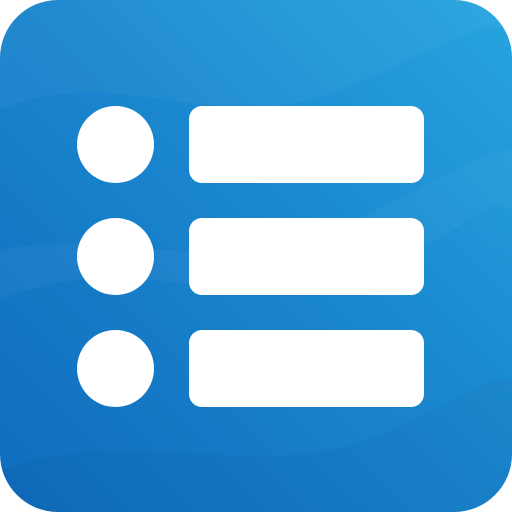  I want to click on list-bullet-1-icon, so click(115, 144).